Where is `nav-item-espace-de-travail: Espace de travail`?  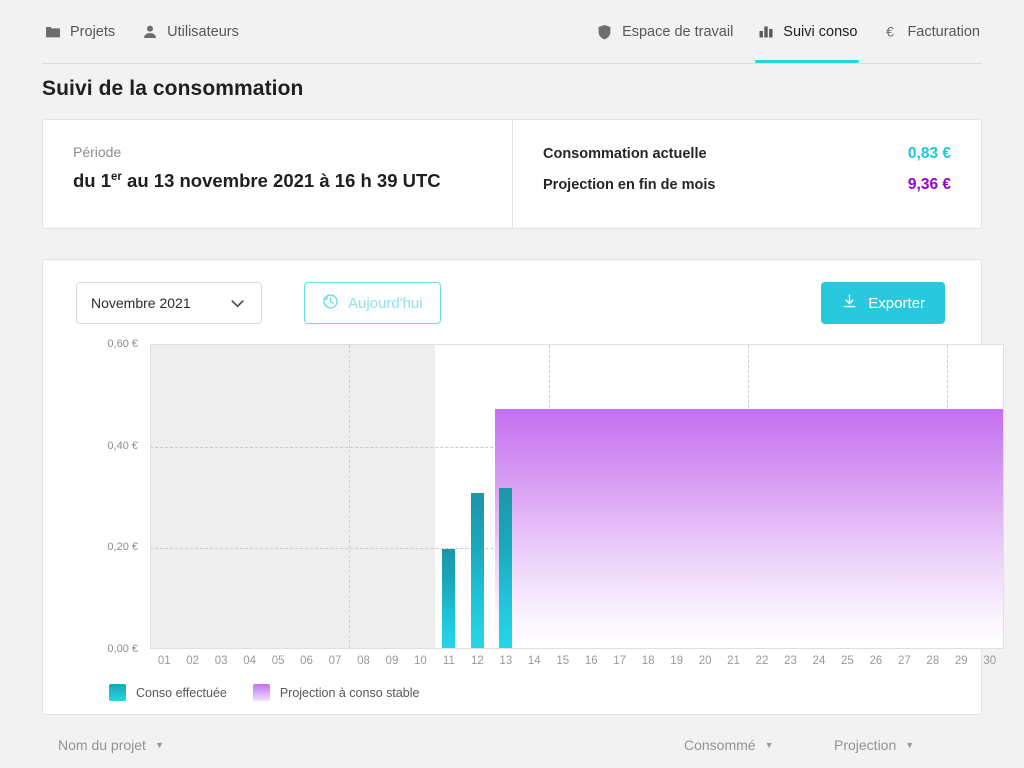
nav-item-espace-de-travail: Espace de travail is located at coordinates (664, 31).